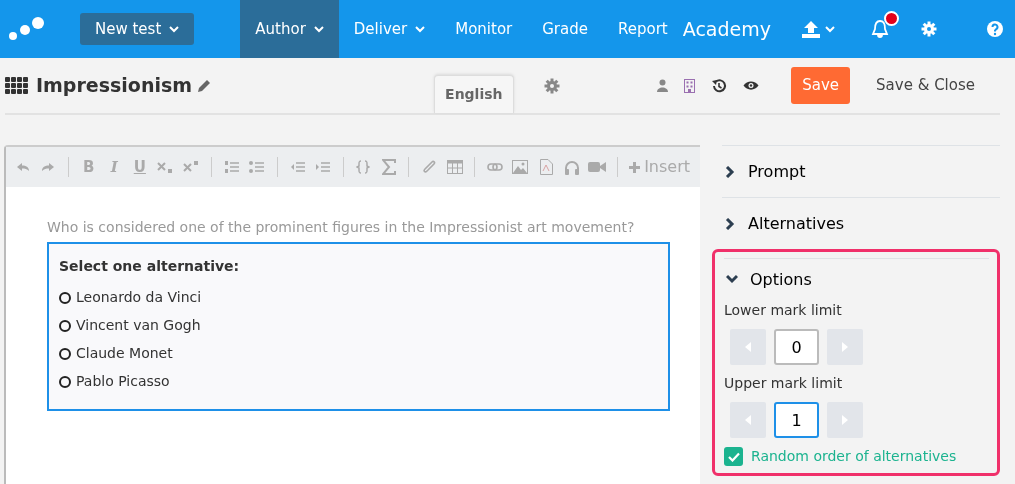 The image size is (1015, 484). What do you see at coordinates (257, 167) in the screenshot?
I see `bullet-list-icon` at bounding box center [257, 167].